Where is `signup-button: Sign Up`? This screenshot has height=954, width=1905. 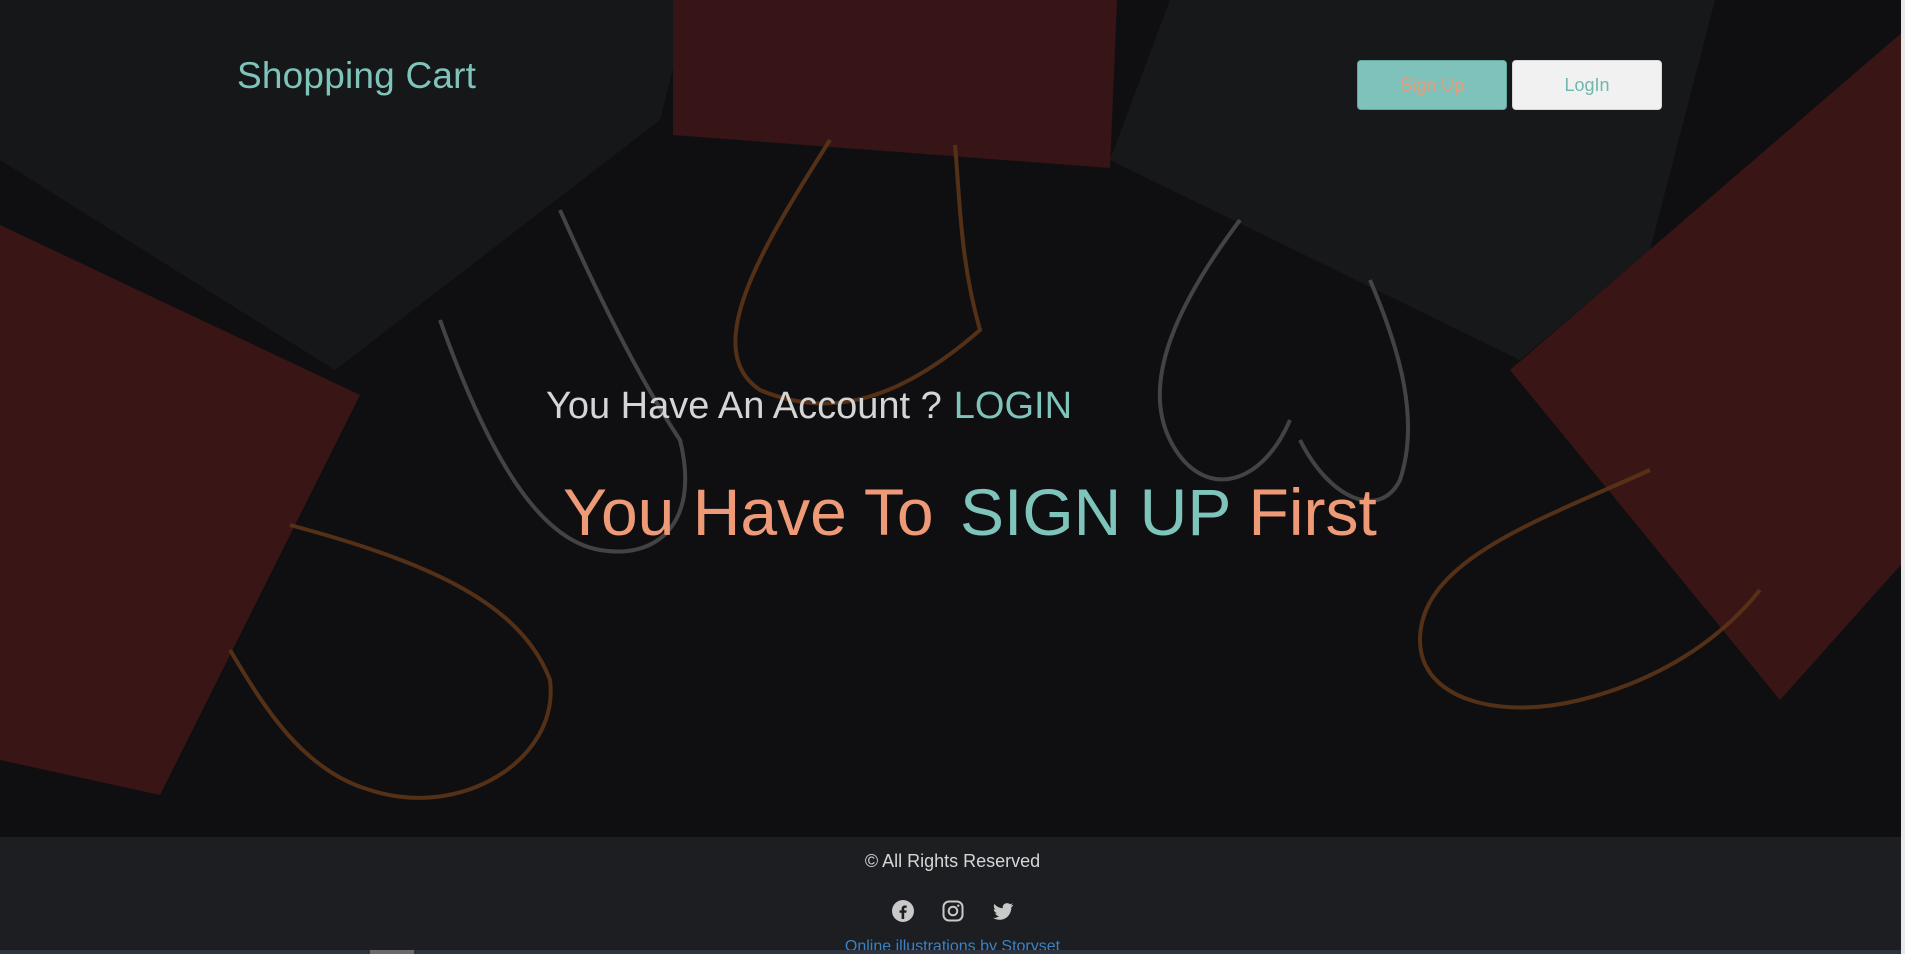 signup-button: Sign Up is located at coordinates (1432, 85).